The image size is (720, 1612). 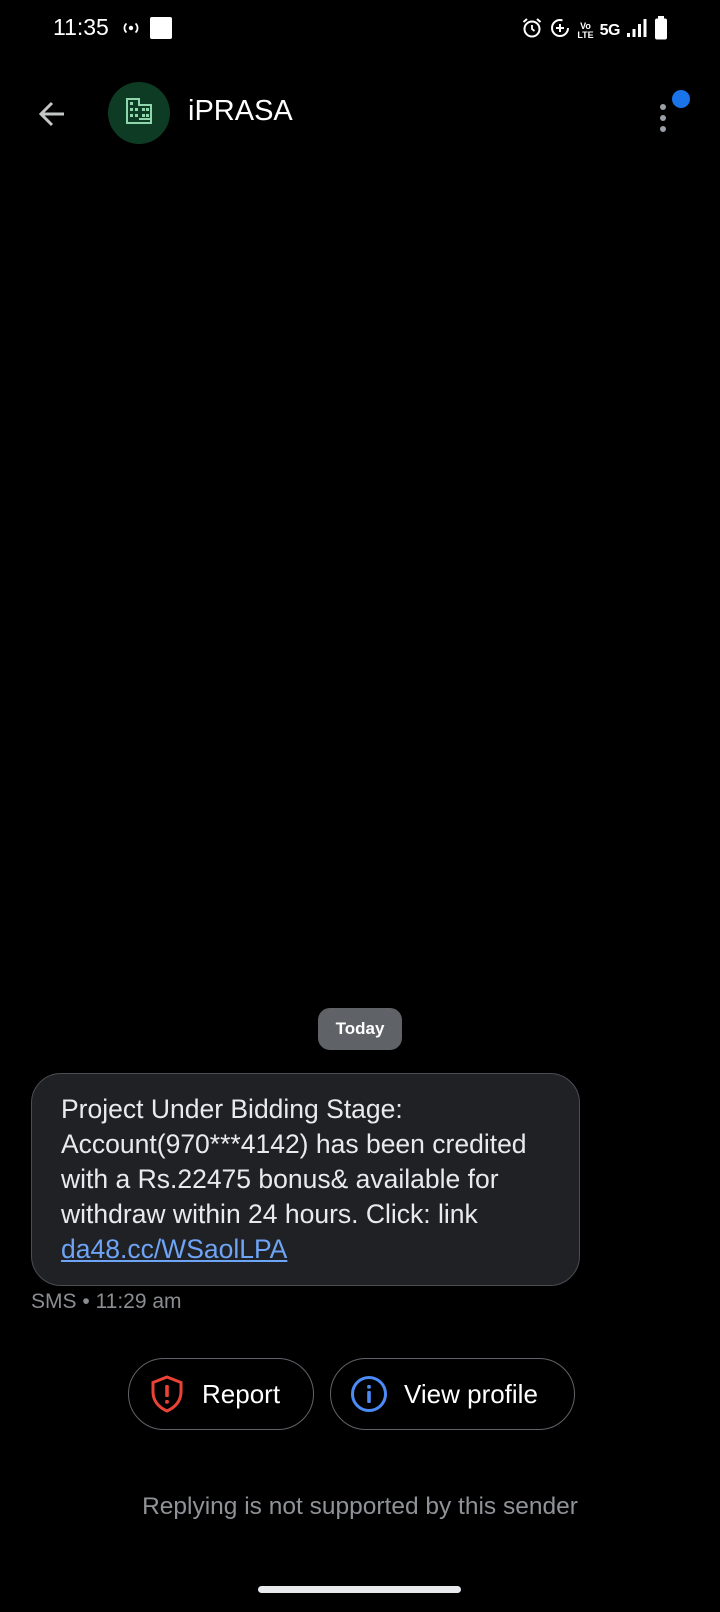 What do you see at coordinates (174, 1249) in the screenshot?
I see `message-link: da48.cc/WSaolLPA` at bounding box center [174, 1249].